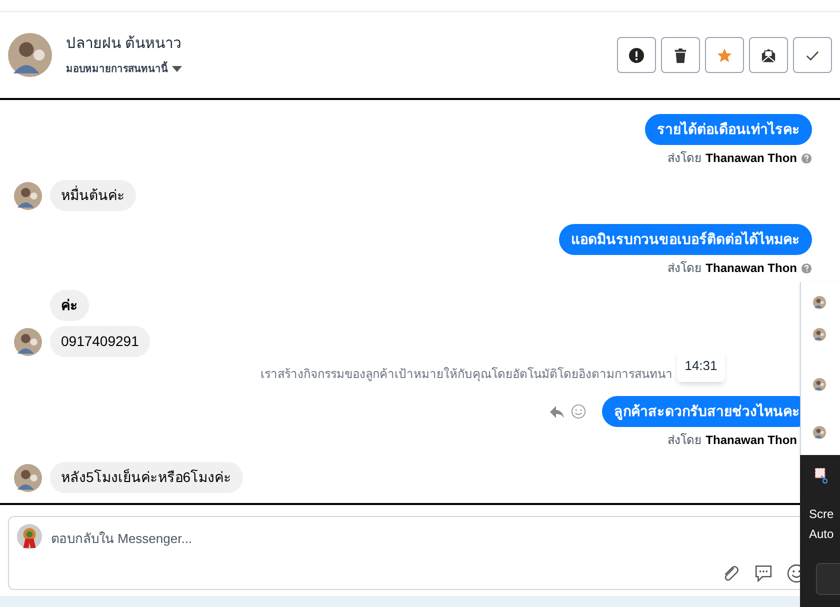  I want to click on message-bubble: รายได้ต่อเดือนเท่าไรคะ, so click(728, 129).